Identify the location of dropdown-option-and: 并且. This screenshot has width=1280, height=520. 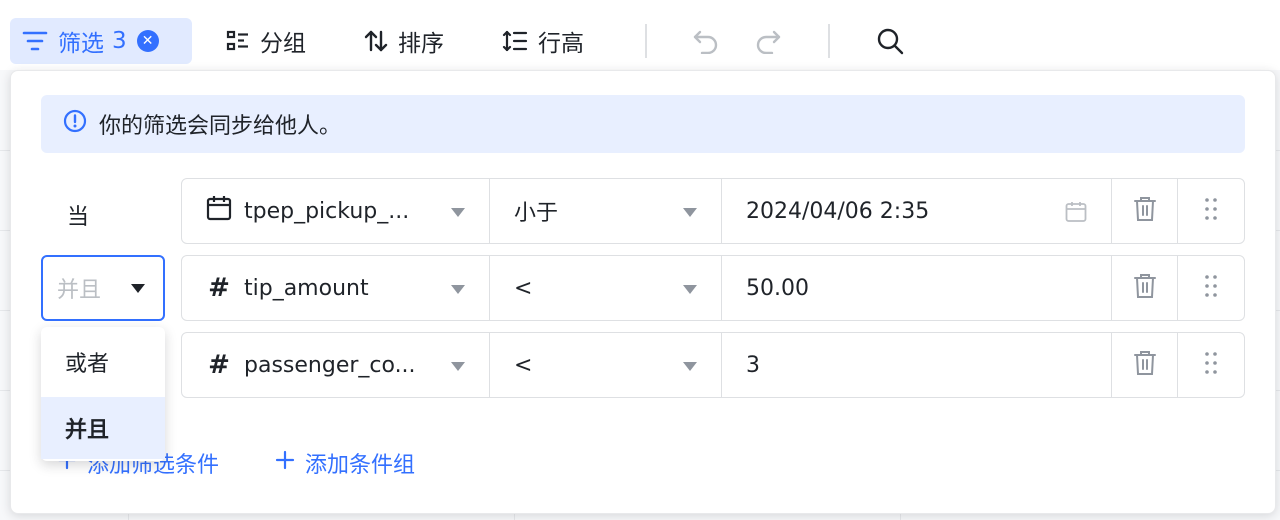
(103, 428).